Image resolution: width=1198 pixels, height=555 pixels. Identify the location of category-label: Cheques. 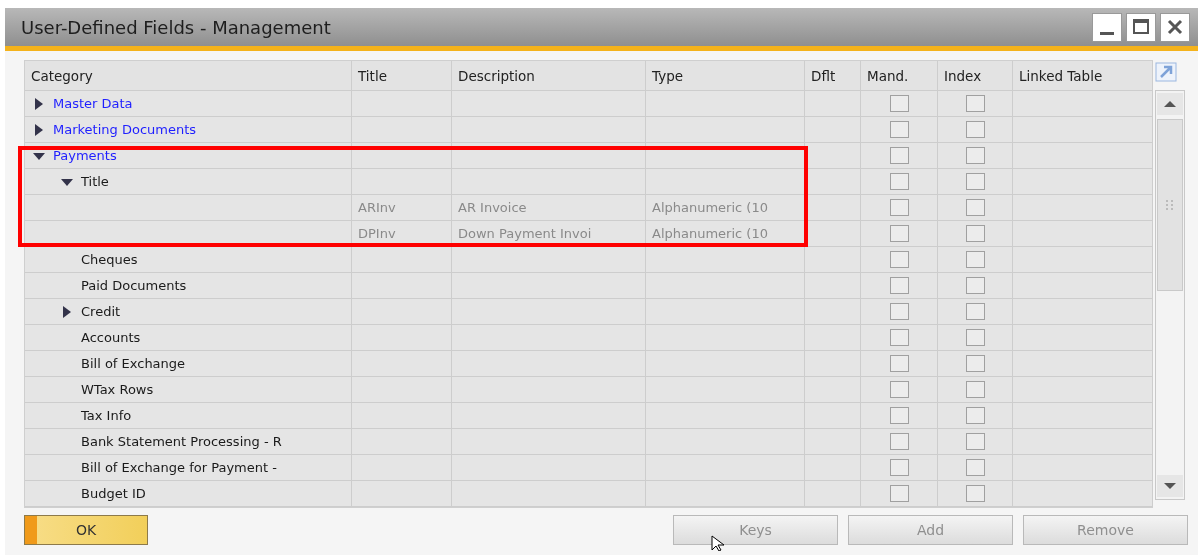
(109, 259).